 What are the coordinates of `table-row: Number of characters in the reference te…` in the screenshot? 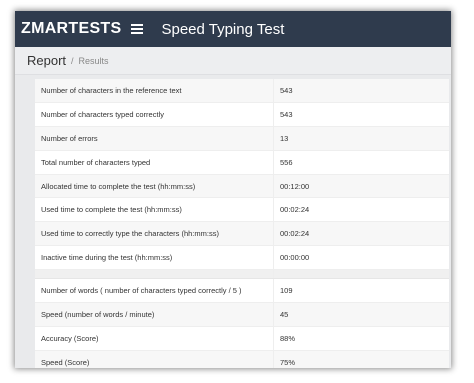 It's located at (242, 91).